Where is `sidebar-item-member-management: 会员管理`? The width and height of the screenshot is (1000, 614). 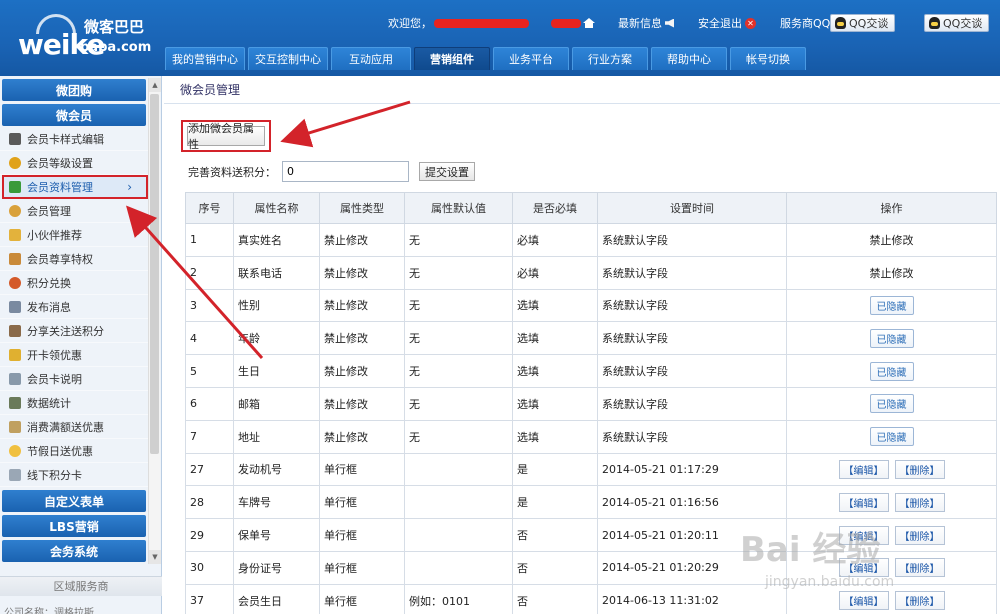 sidebar-item-member-management: 会员管理 is located at coordinates (74, 211).